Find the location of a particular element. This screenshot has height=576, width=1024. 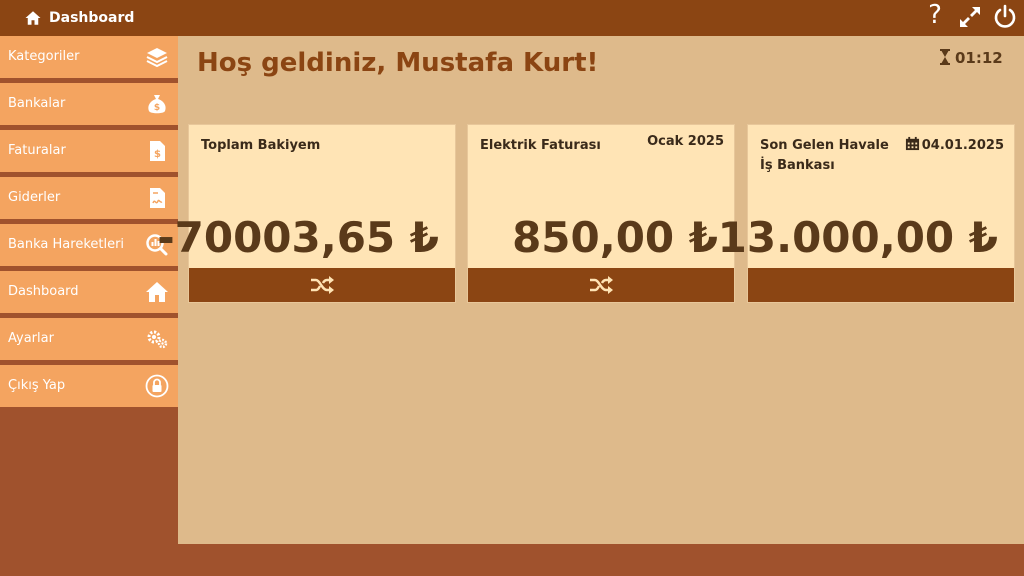

card-title: Son Gelen Havale is located at coordinates (824, 145).